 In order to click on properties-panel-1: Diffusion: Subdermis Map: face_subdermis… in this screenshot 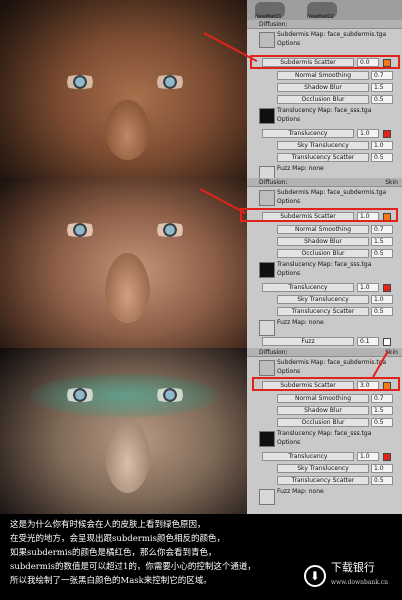, I will do `click(324, 99)`.